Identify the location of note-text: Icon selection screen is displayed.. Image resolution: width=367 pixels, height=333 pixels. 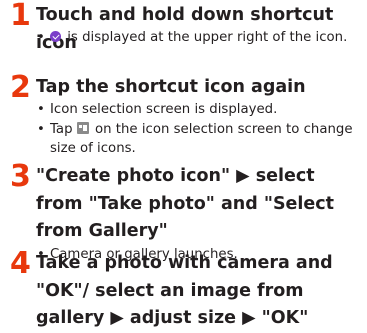
(164, 109).